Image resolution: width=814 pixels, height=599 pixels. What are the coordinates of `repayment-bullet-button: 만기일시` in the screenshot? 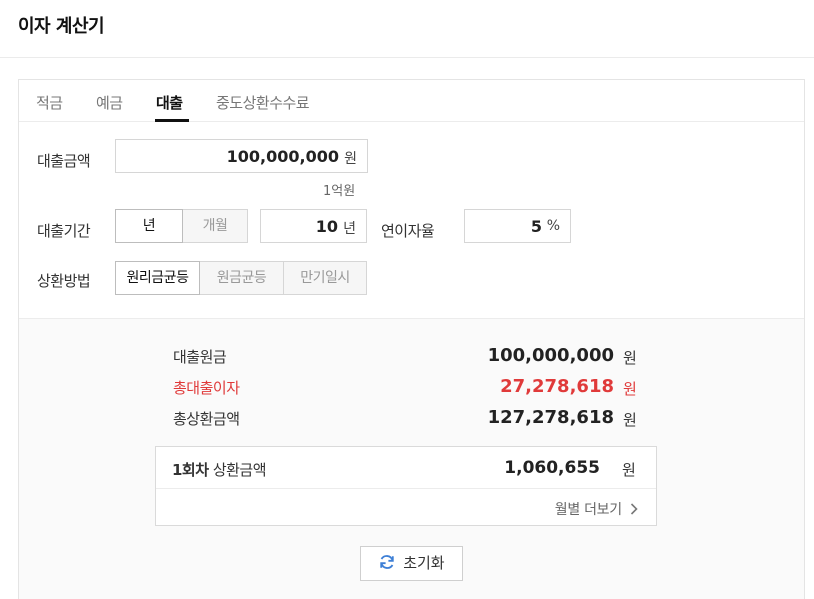 It's located at (325, 278).